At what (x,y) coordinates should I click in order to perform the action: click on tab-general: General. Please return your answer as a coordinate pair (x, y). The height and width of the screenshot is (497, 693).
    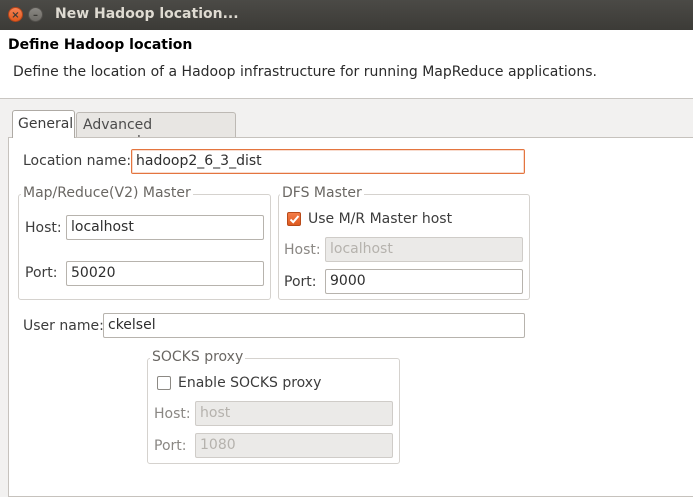
    Looking at the image, I should click on (43, 124).